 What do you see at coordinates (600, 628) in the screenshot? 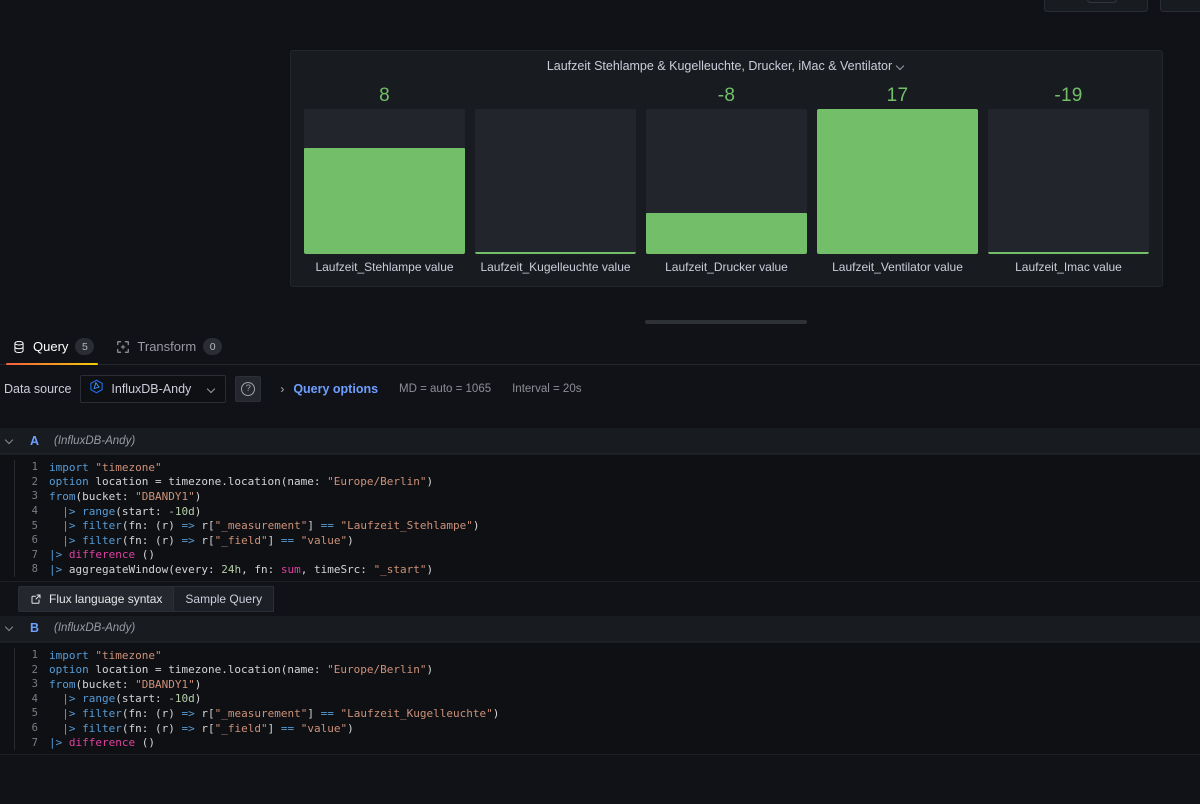
I see `query-row-header-b: B (InfluxDB-Andy)` at bounding box center [600, 628].